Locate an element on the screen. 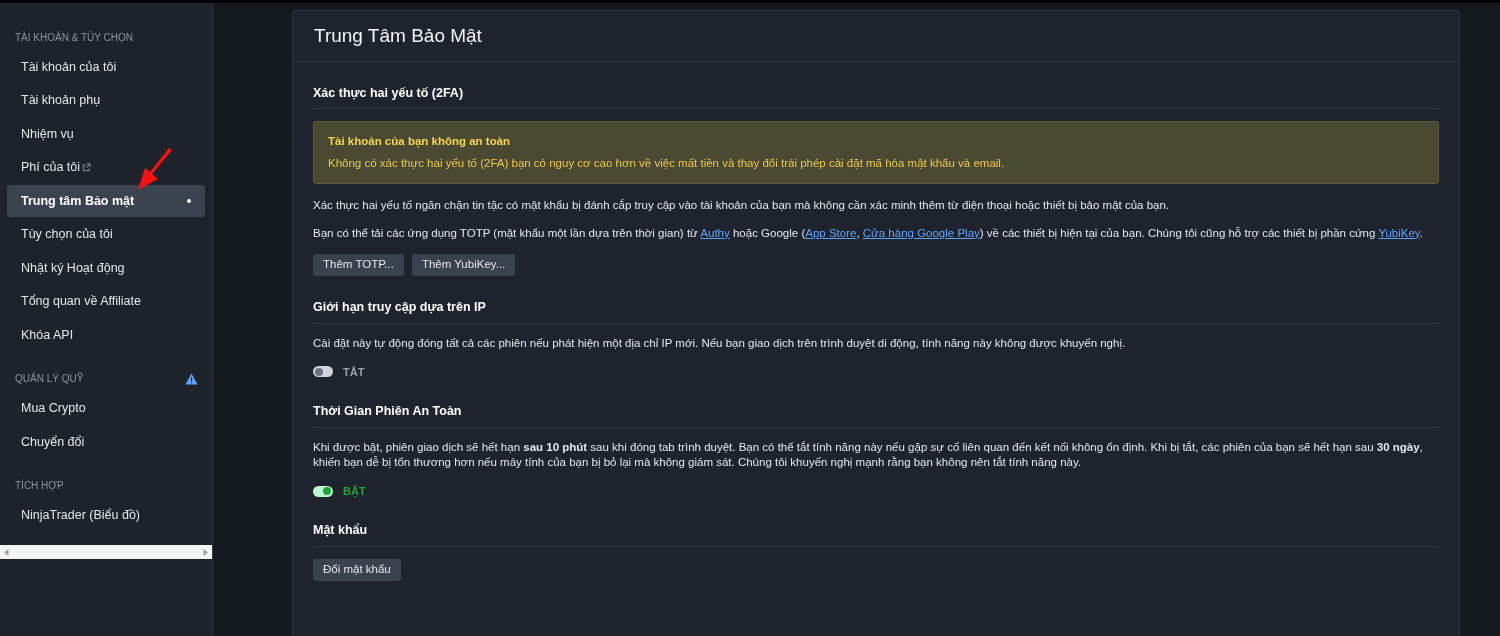 This screenshot has height=636, width=1500. sidebar-item-label: NinjaTrader (Biểu đồ) is located at coordinates (81, 516).